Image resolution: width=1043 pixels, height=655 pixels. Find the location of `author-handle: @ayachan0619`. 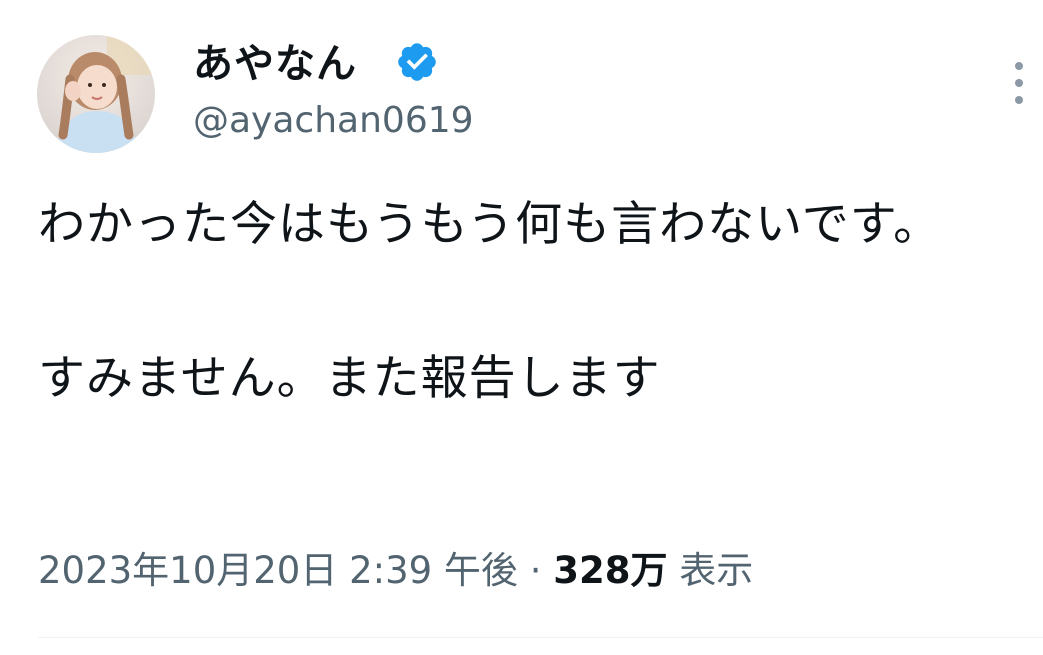

author-handle: @ayachan0619 is located at coordinates (333, 121).